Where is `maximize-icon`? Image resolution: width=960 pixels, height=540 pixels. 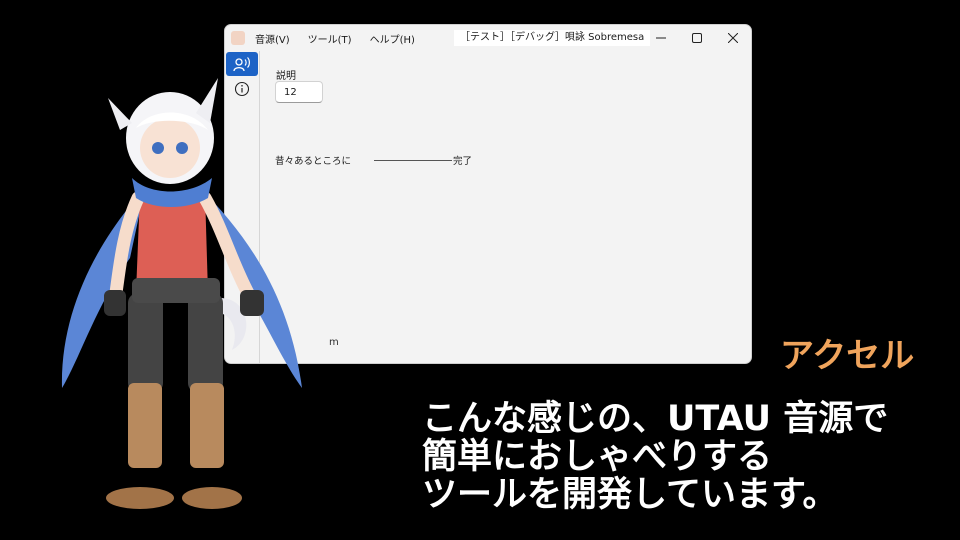
maximize-icon is located at coordinates (697, 38).